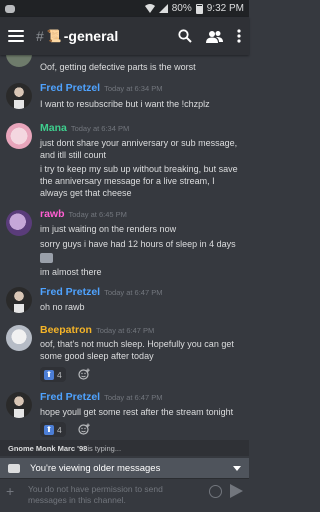 This screenshot has height=512, width=320. Describe the element at coordinates (163, 8) in the screenshot. I see `signal-icon` at that location.